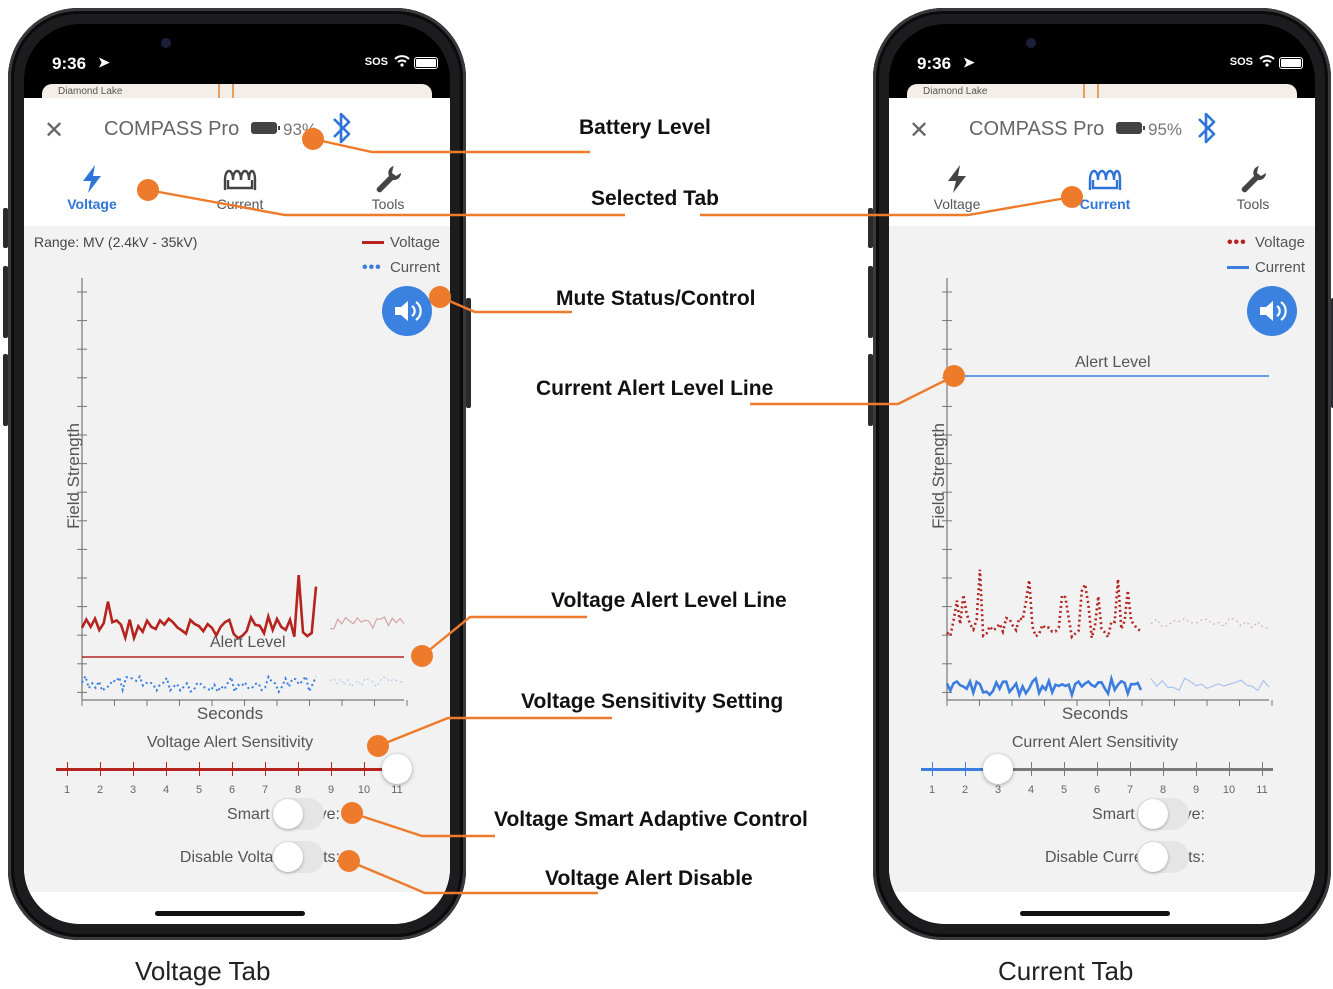 The image size is (1333, 989). Describe the element at coordinates (655, 388) in the screenshot. I see `callout-current-alert-line: Current Alert Level Line` at that location.